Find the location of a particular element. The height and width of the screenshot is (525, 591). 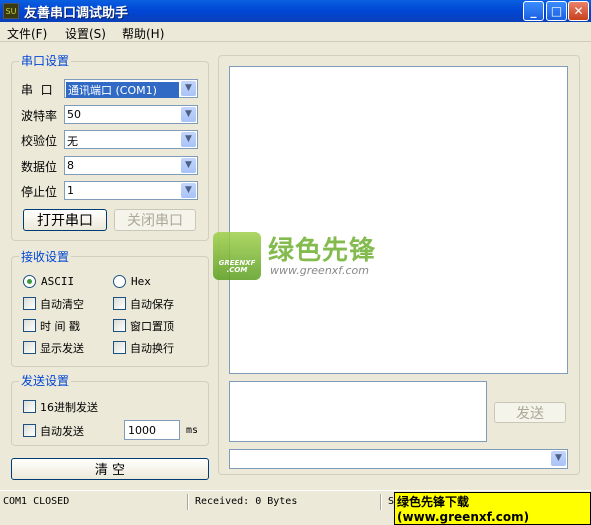

title-bar: SU 友善串口调试助手 _ □ ✕ is located at coordinates (295, 11).